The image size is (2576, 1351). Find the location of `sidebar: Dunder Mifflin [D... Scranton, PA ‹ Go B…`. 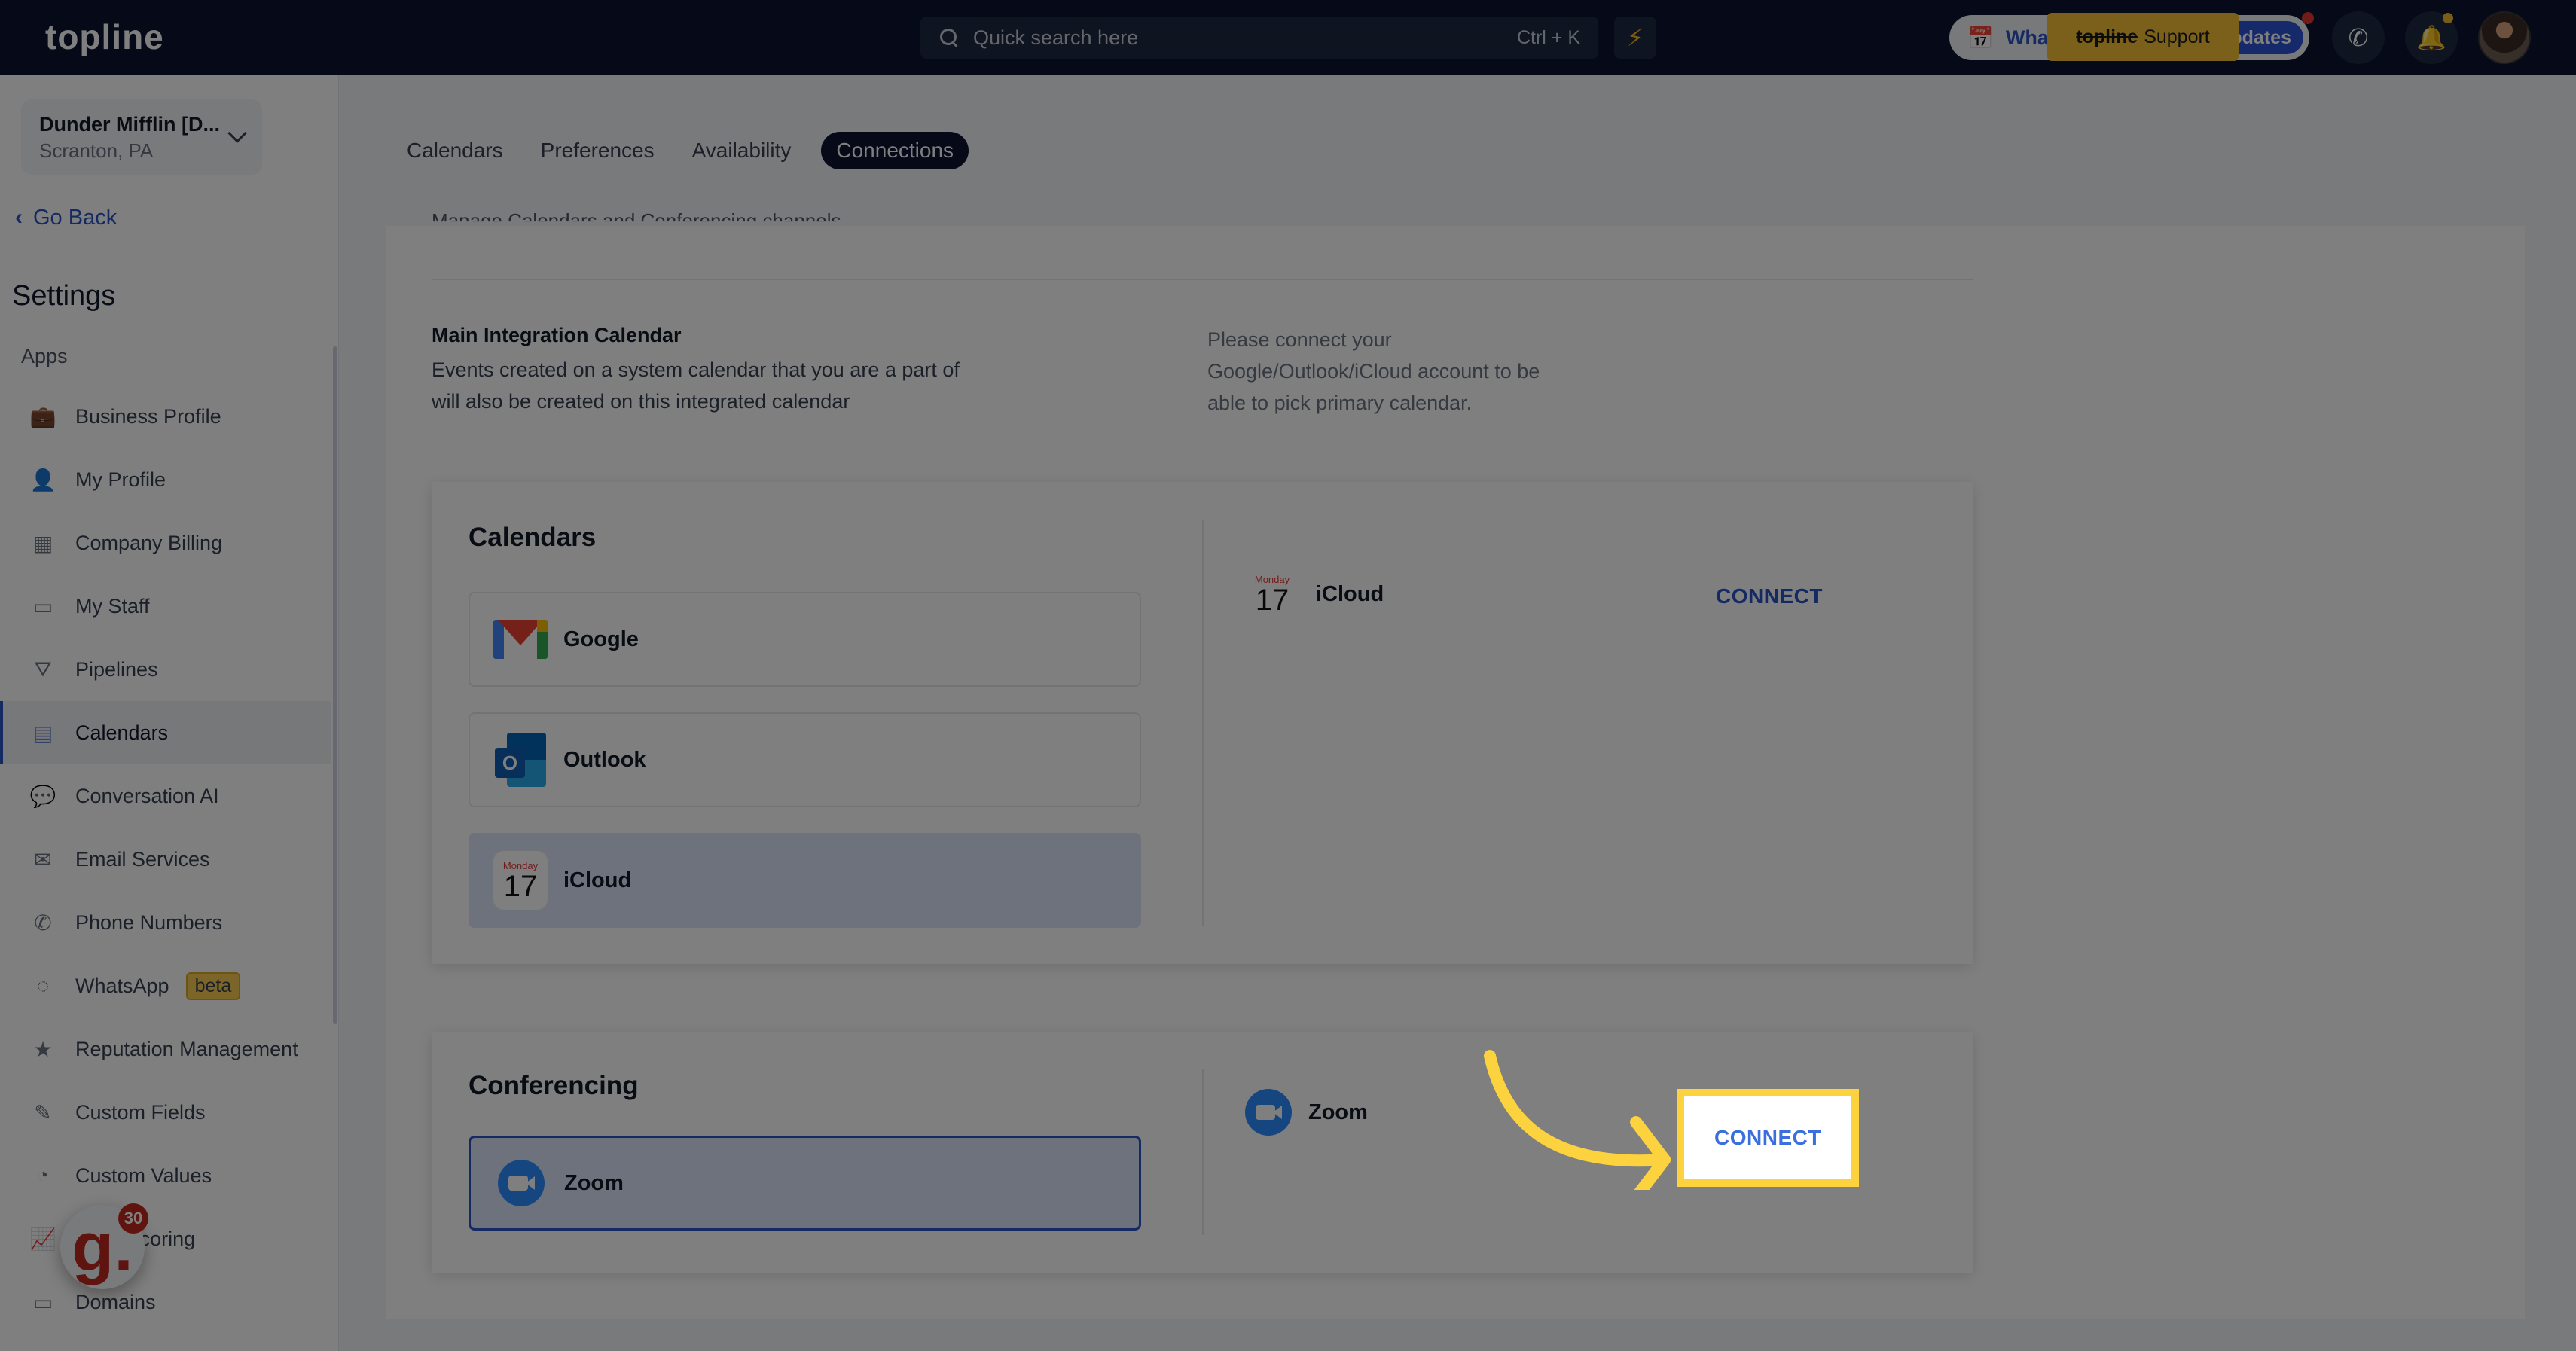

sidebar: Dunder Mifflin [D... Scranton, PA ‹ Go B… is located at coordinates (170, 713).